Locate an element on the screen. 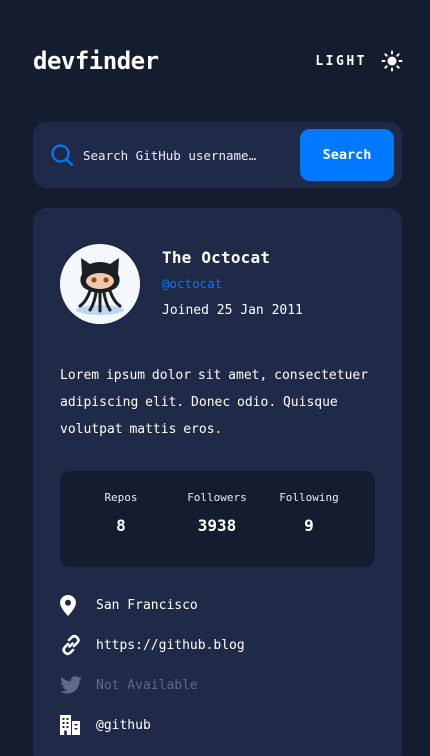 The image size is (430, 756). link-icon is located at coordinates (72, 645).